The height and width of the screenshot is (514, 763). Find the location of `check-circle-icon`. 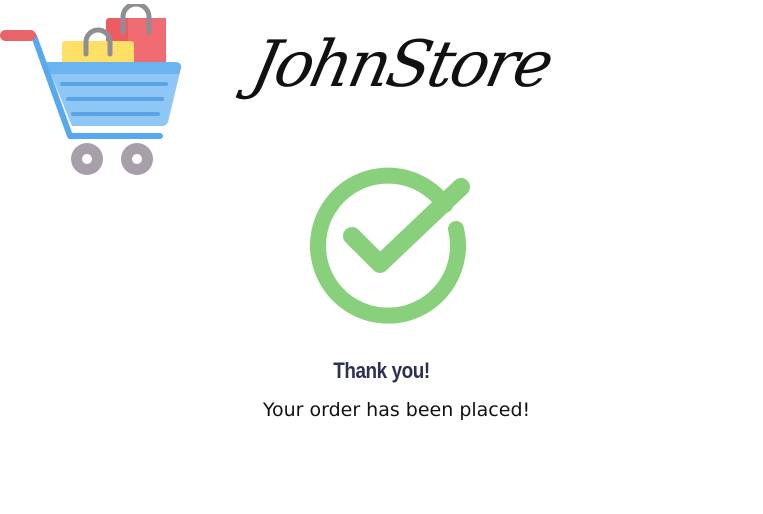

check-circle-icon is located at coordinates (390, 245).